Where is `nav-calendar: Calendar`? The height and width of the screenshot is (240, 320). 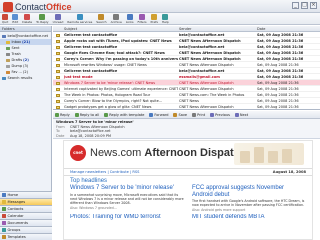
nav-calendar: Calendar is located at coordinates (26, 215).